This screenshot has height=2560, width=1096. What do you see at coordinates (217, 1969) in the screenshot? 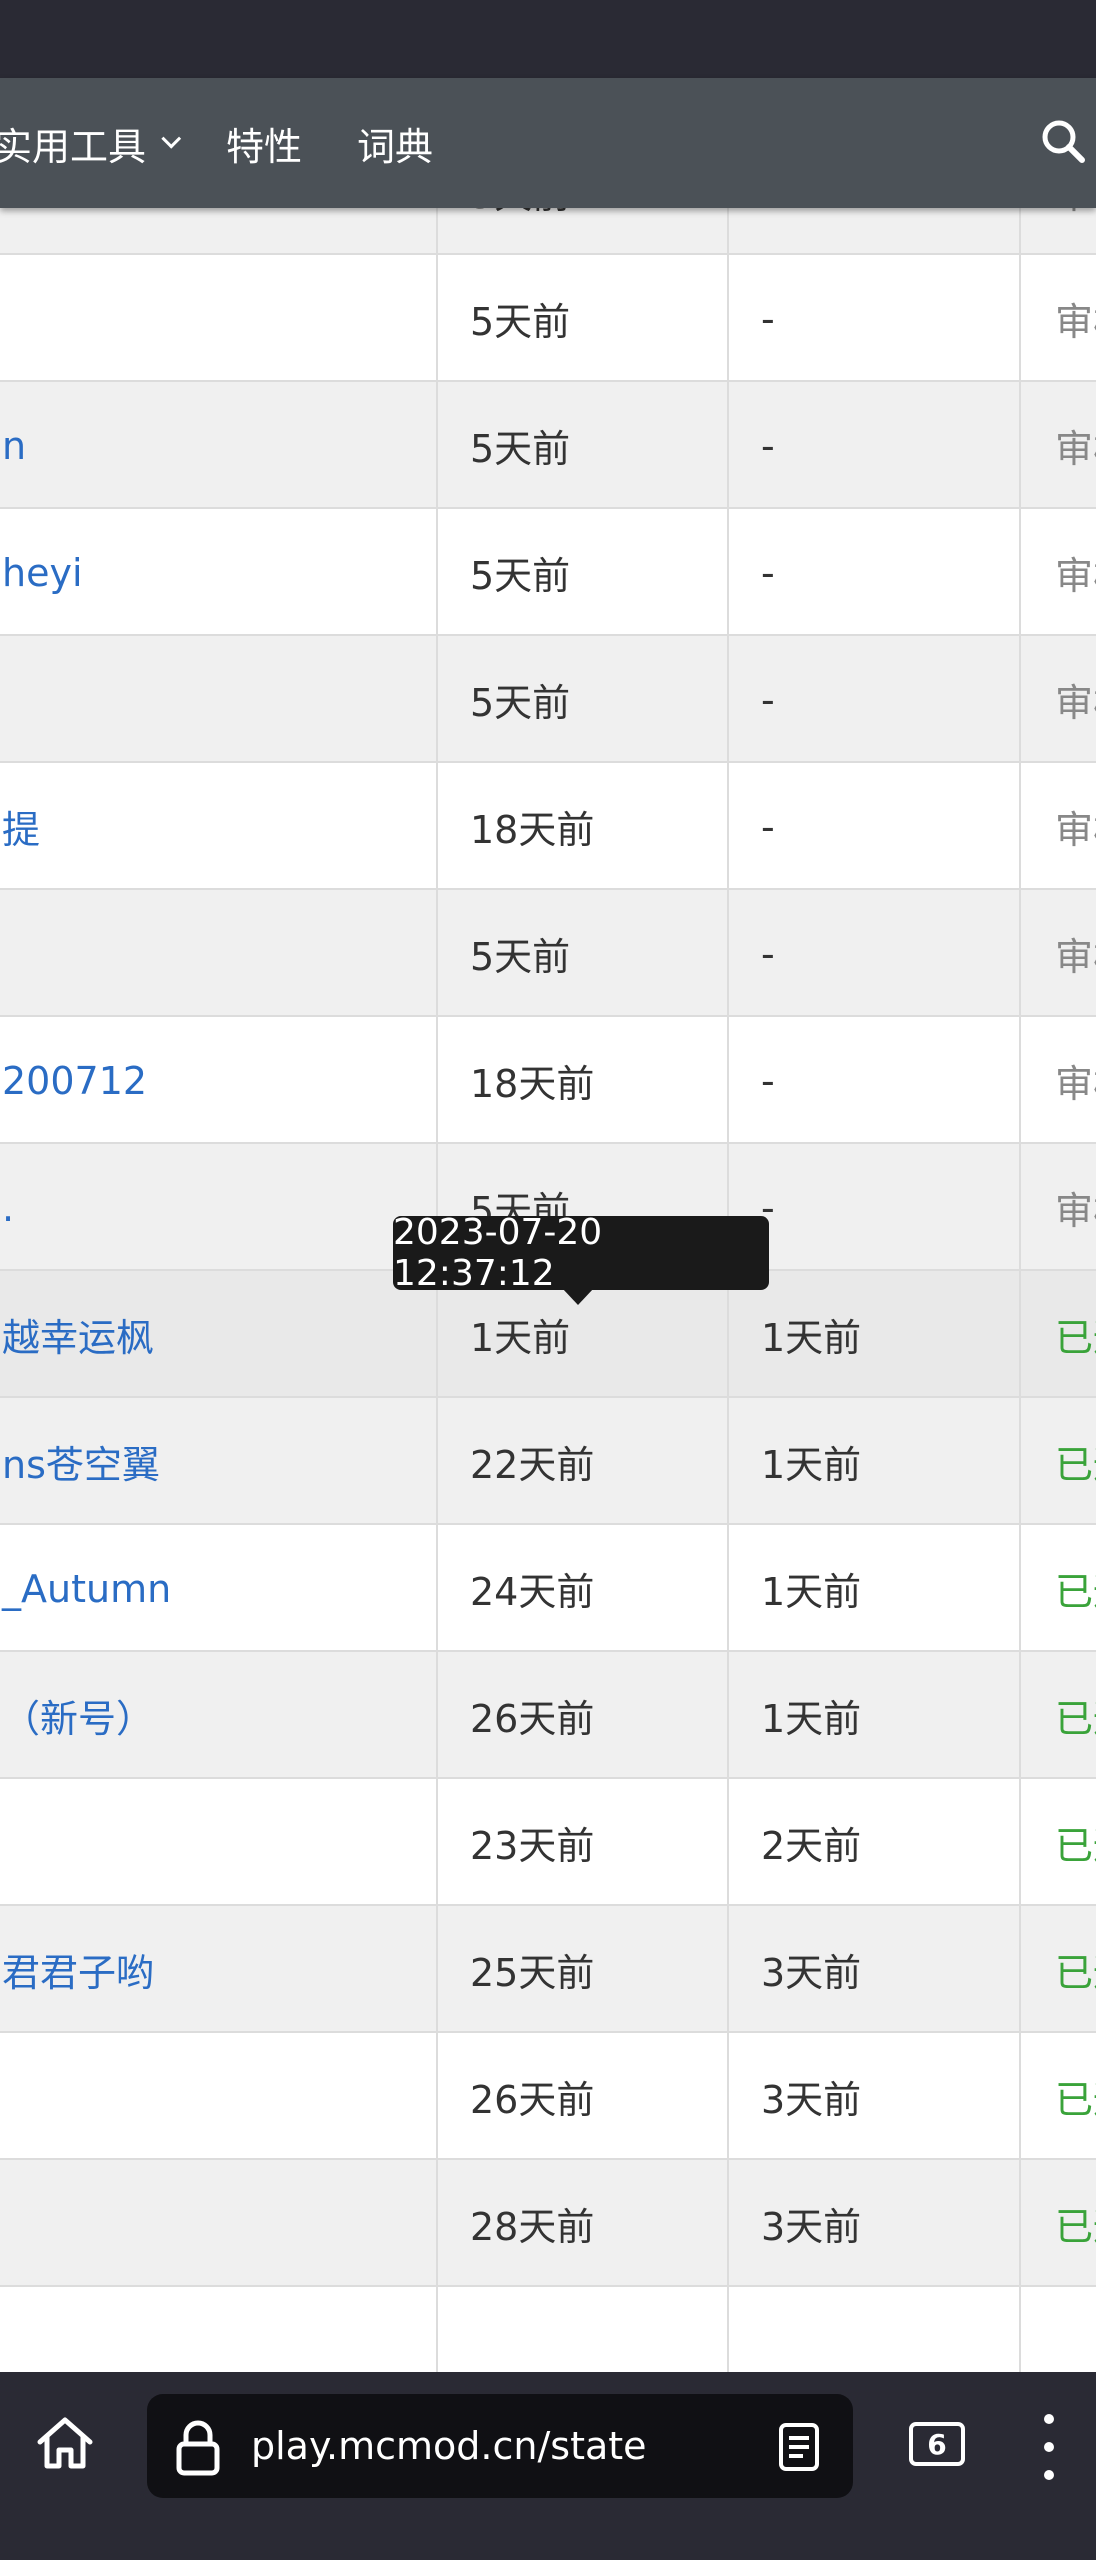
I see `user-name-link: 君君子哟` at bounding box center [217, 1969].